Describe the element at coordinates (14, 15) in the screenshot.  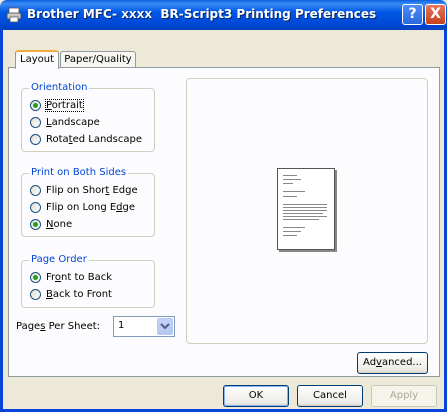
I see `printer-icon` at that location.